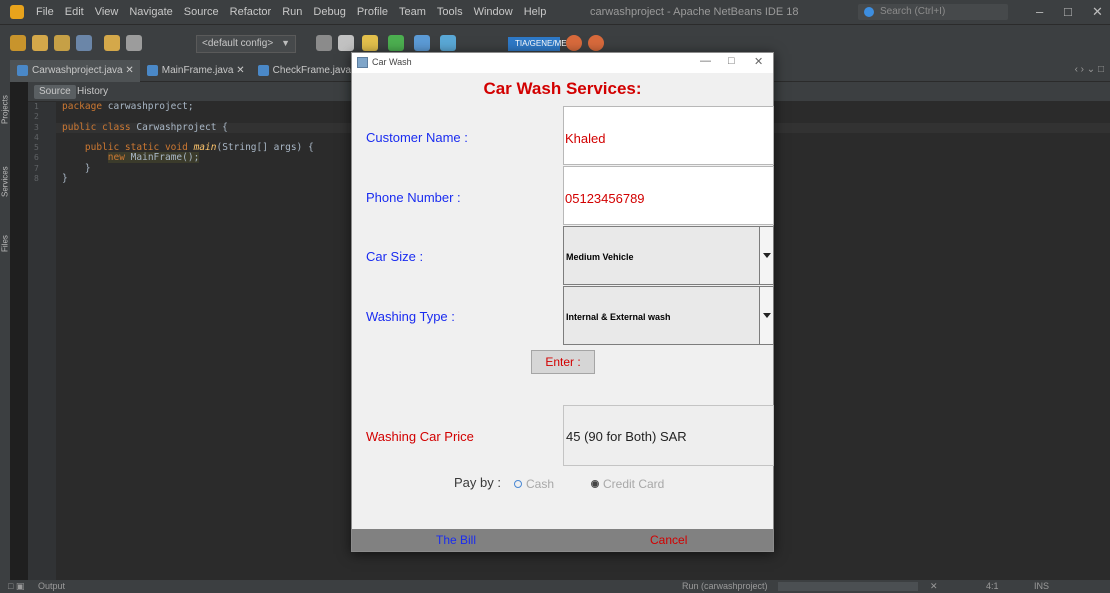  I want to click on gc-icon, so click(574, 43).